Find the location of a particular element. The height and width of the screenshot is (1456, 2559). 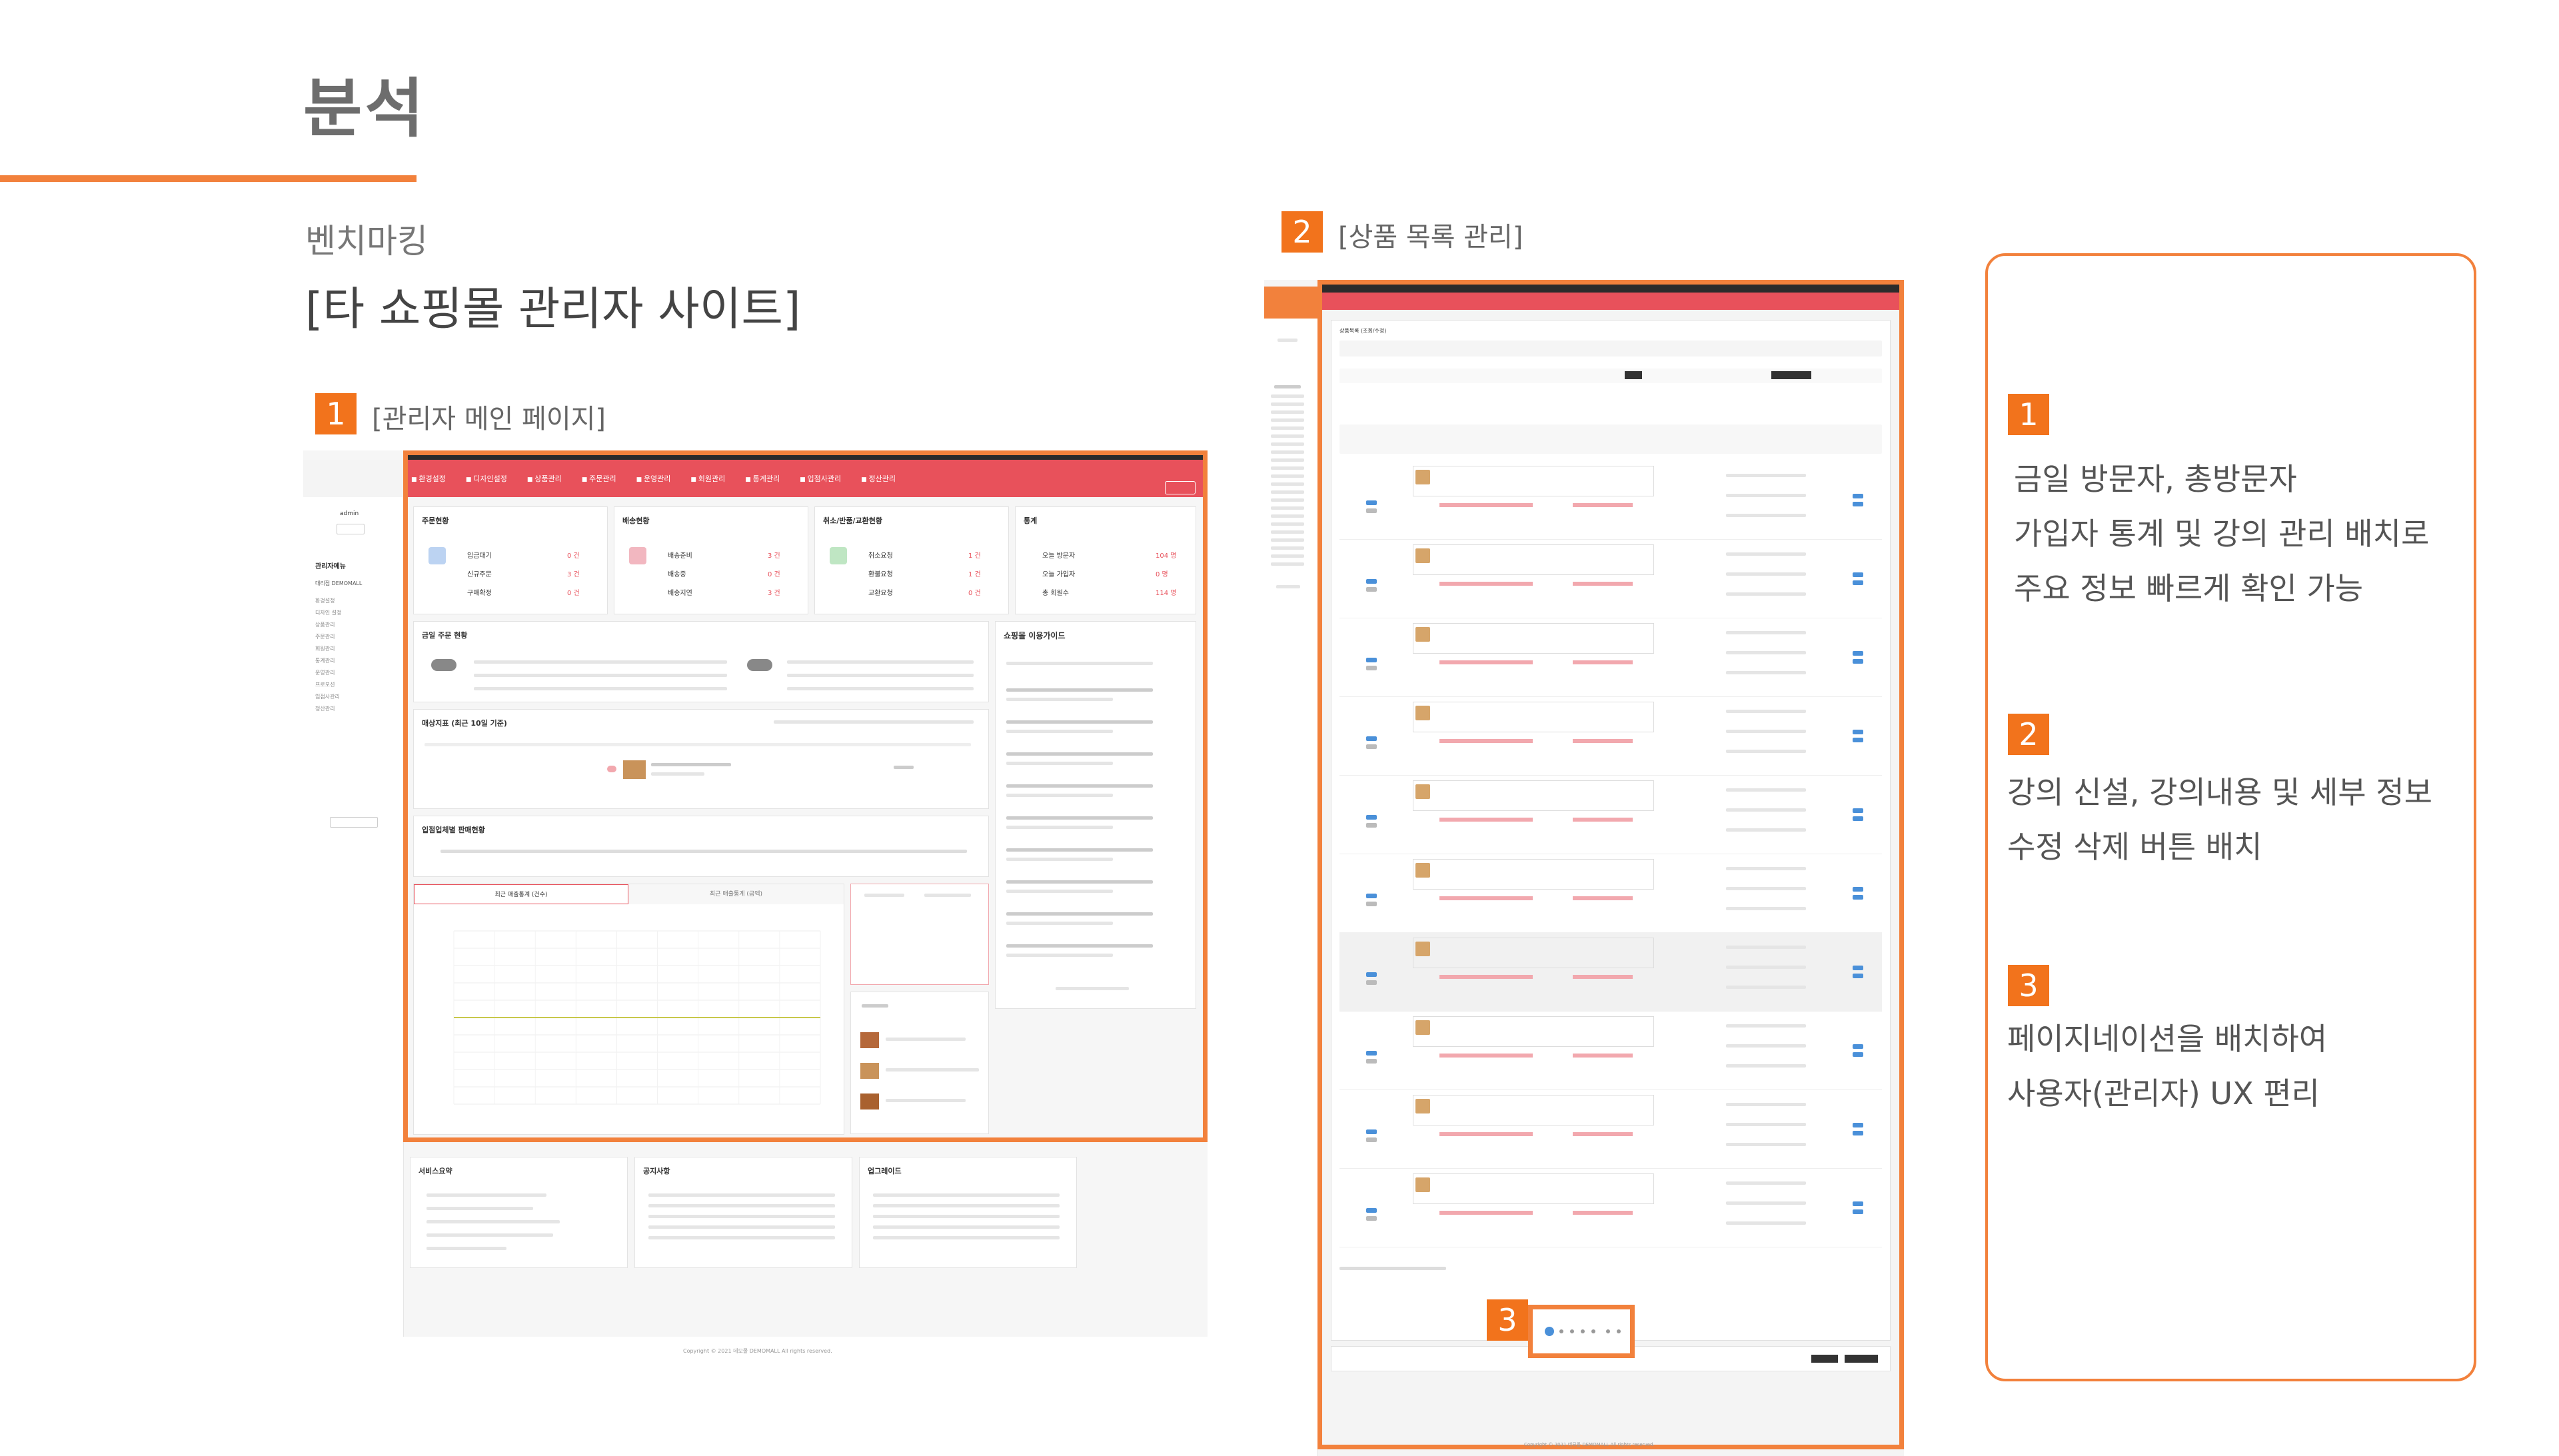

row-value: 0 명 is located at coordinates (1162, 574).